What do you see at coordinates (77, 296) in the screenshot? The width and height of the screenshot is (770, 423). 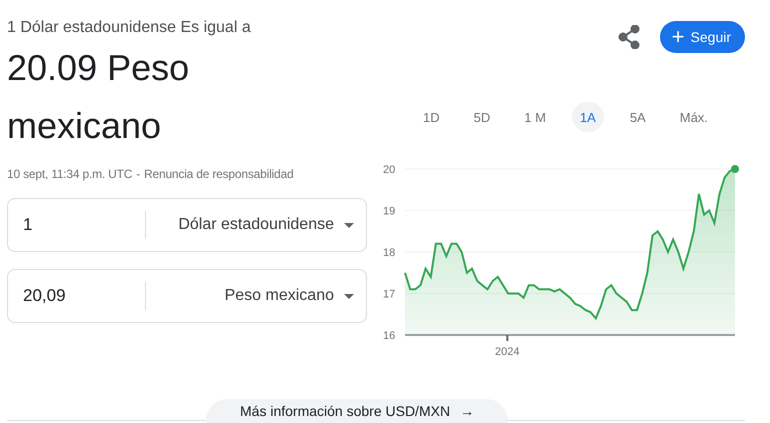 I see `amount-value: 20,09` at bounding box center [77, 296].